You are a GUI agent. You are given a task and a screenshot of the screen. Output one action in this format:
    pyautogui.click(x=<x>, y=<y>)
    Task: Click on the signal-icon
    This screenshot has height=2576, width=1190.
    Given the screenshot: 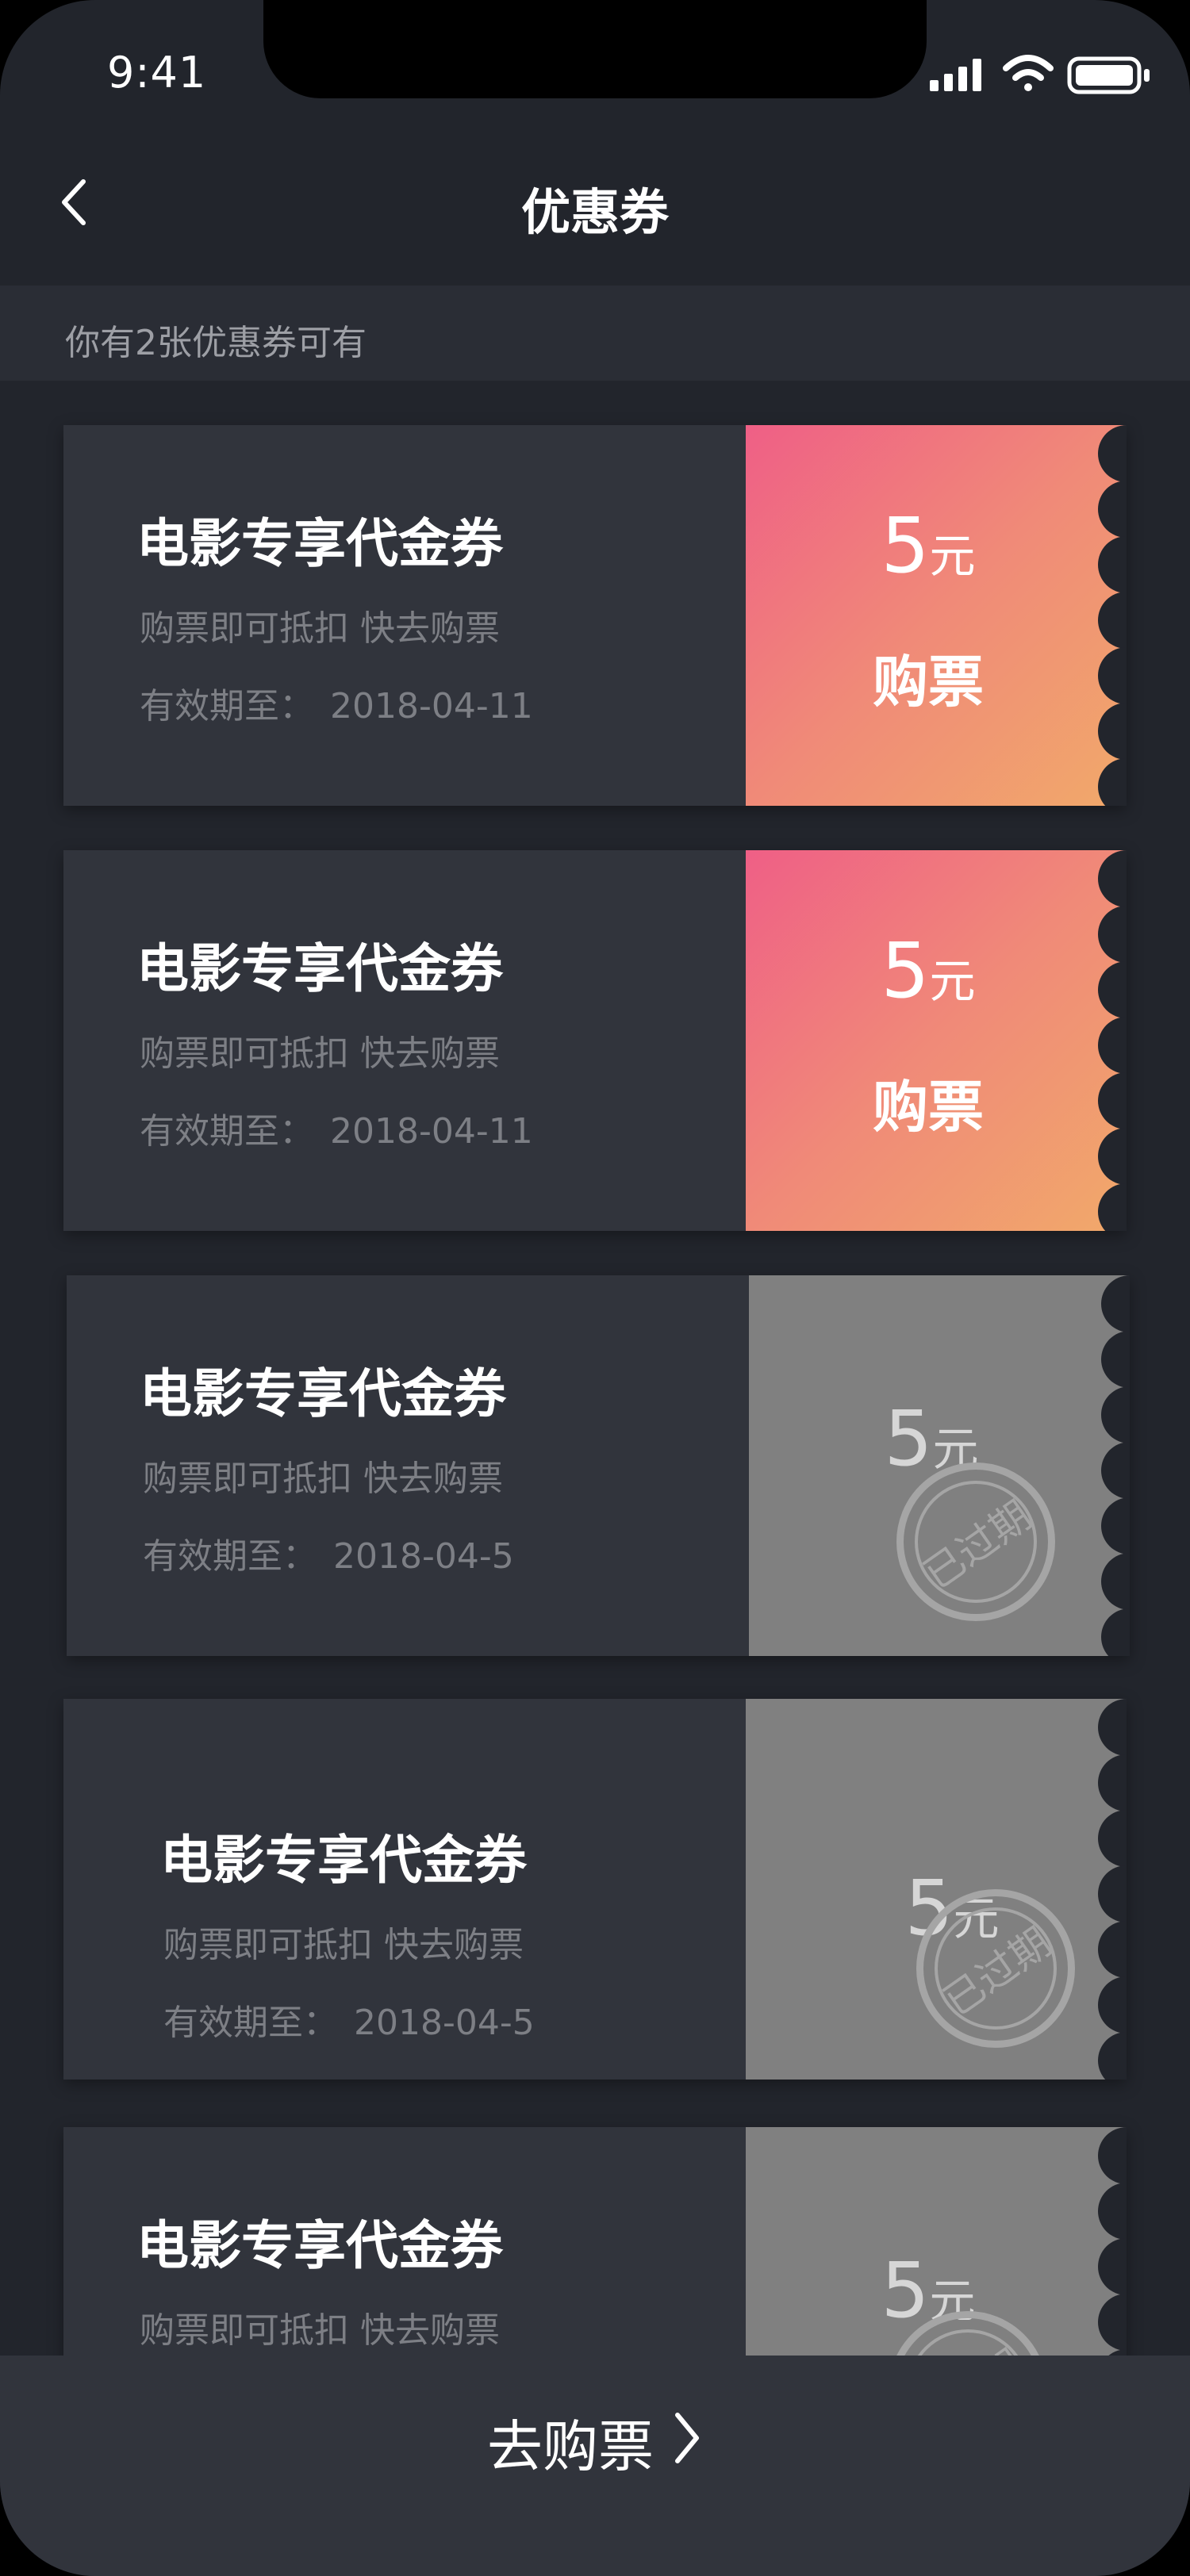 What is the action you would take?
    pyautogui.click(x=955, y=75)
    